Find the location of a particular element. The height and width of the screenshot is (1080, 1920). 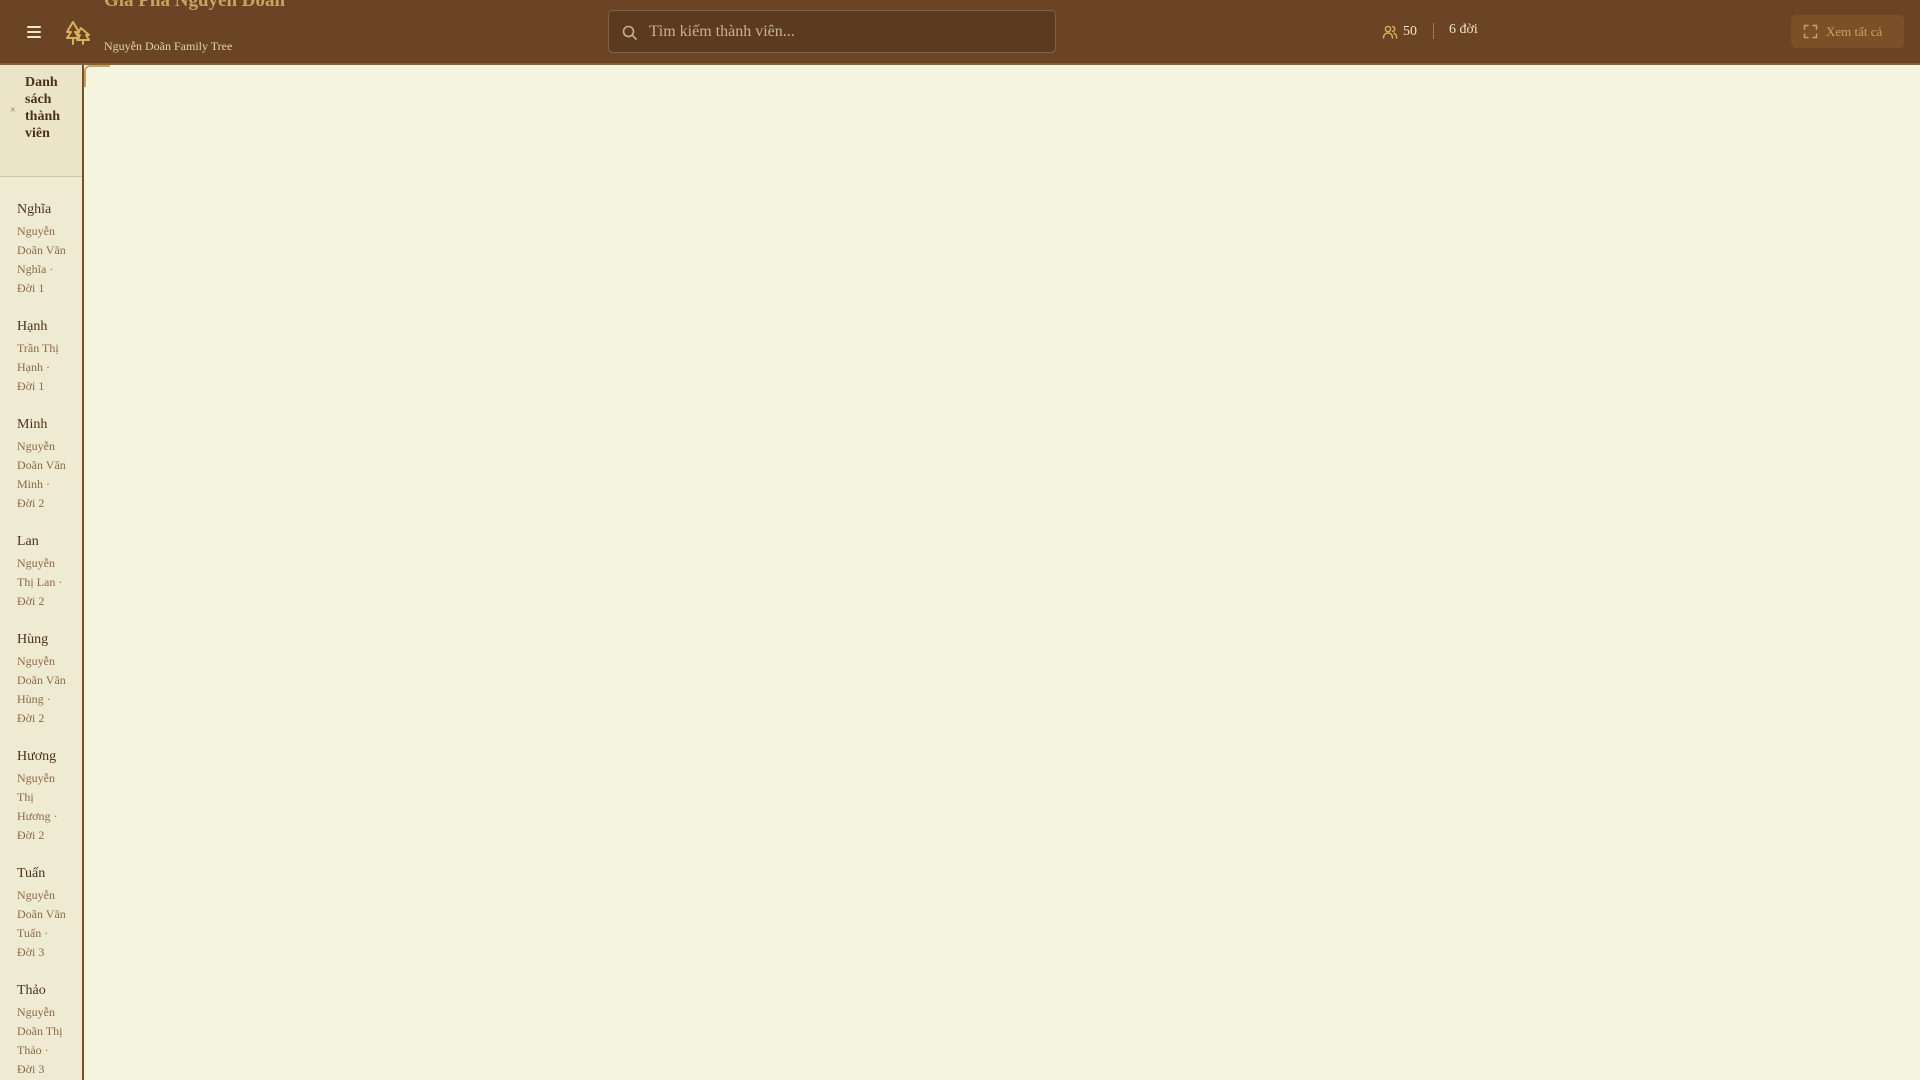

tree-icon is located at coordinates (78, 33).